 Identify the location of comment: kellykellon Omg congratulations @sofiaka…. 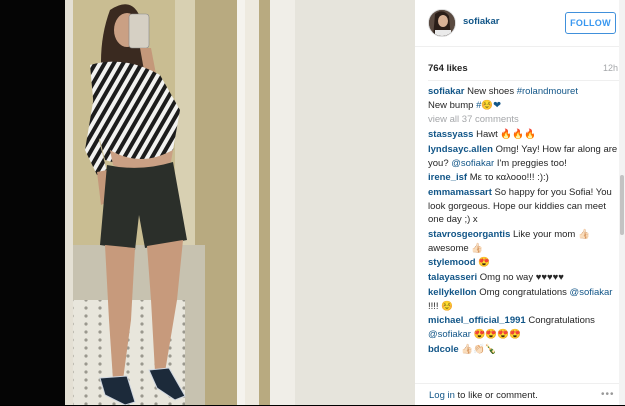
(524, 299).